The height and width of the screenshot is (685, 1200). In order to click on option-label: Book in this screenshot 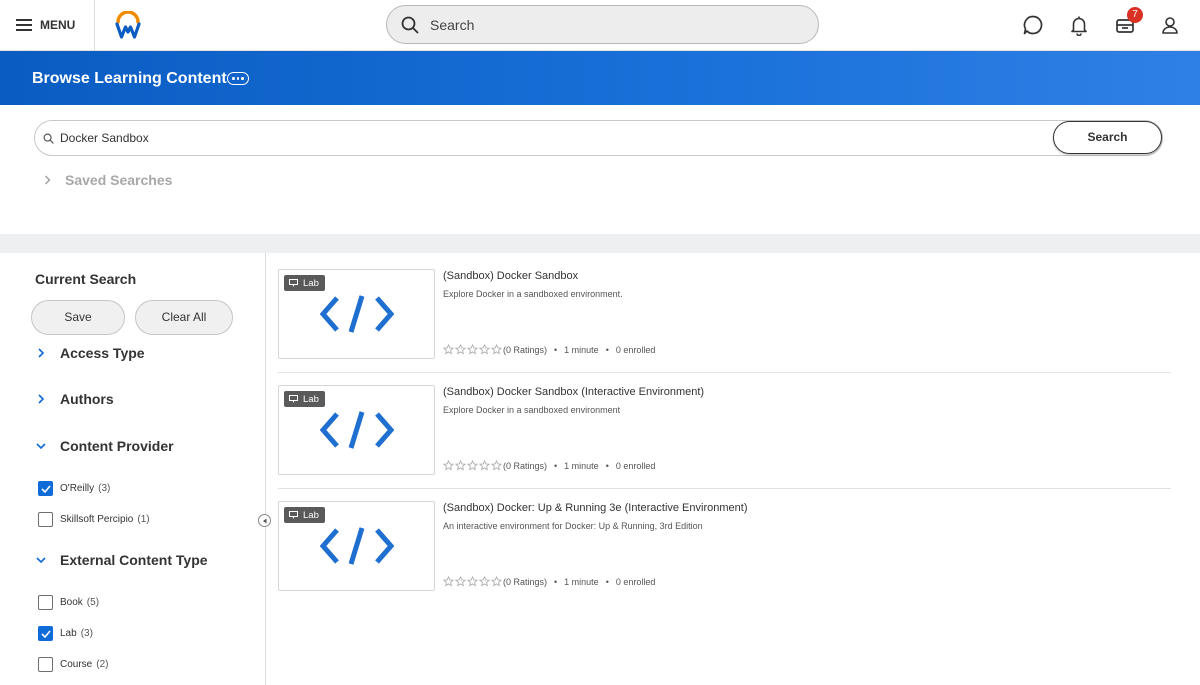, I will do `click(71, 602)`.